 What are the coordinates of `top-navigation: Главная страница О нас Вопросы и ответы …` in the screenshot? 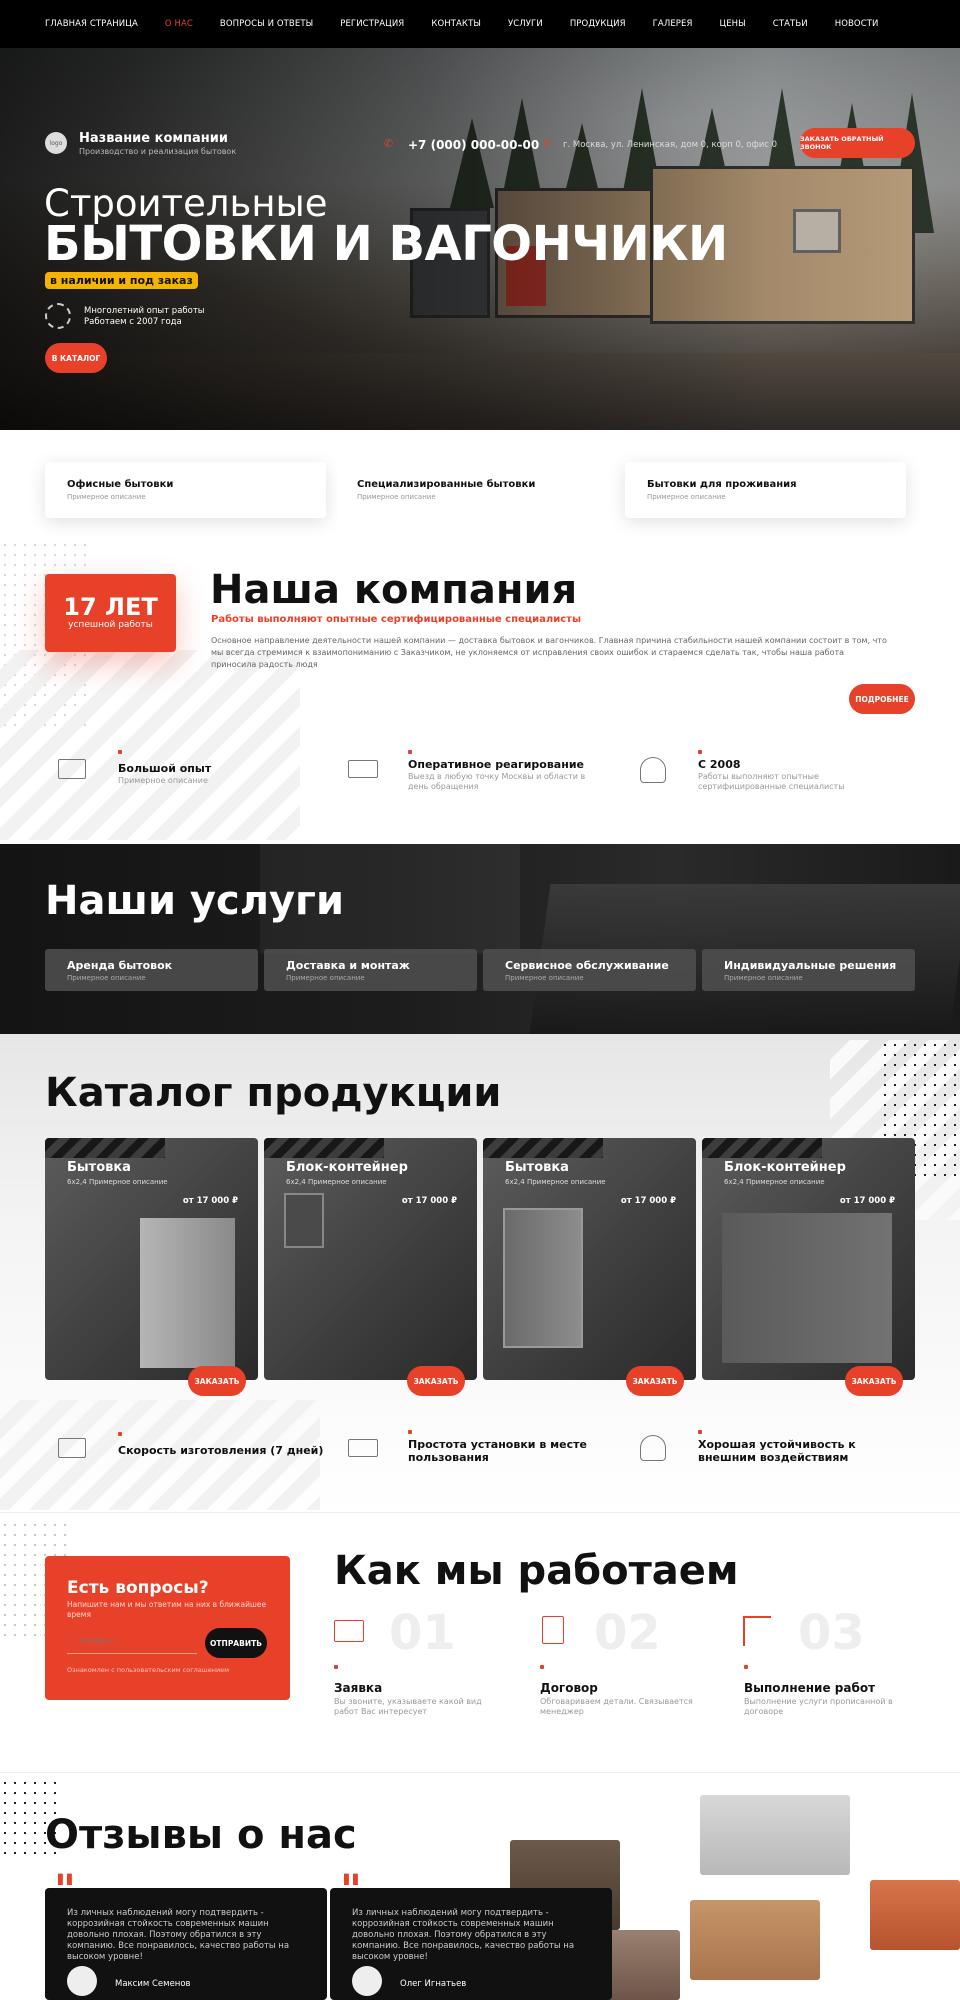 It's located at (480, 24).